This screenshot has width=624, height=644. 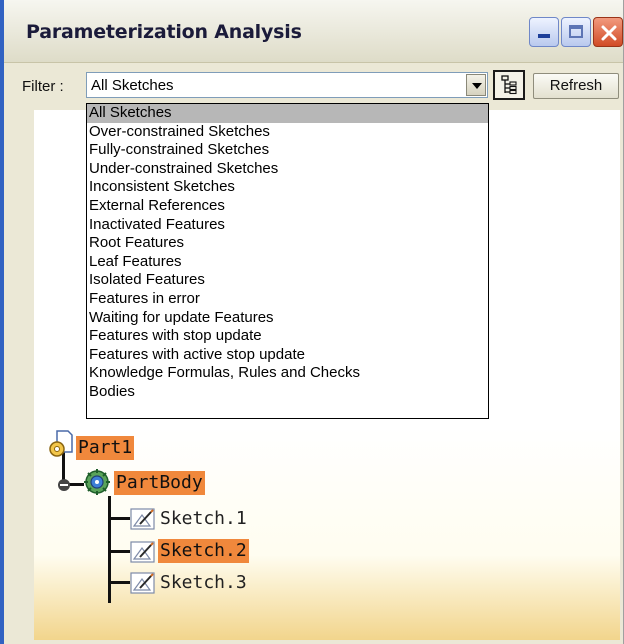 What do you see at coordinates (576, 86) in the screenshot?
I see `refresh-button: Refresh` at bounding box center [576, 86].